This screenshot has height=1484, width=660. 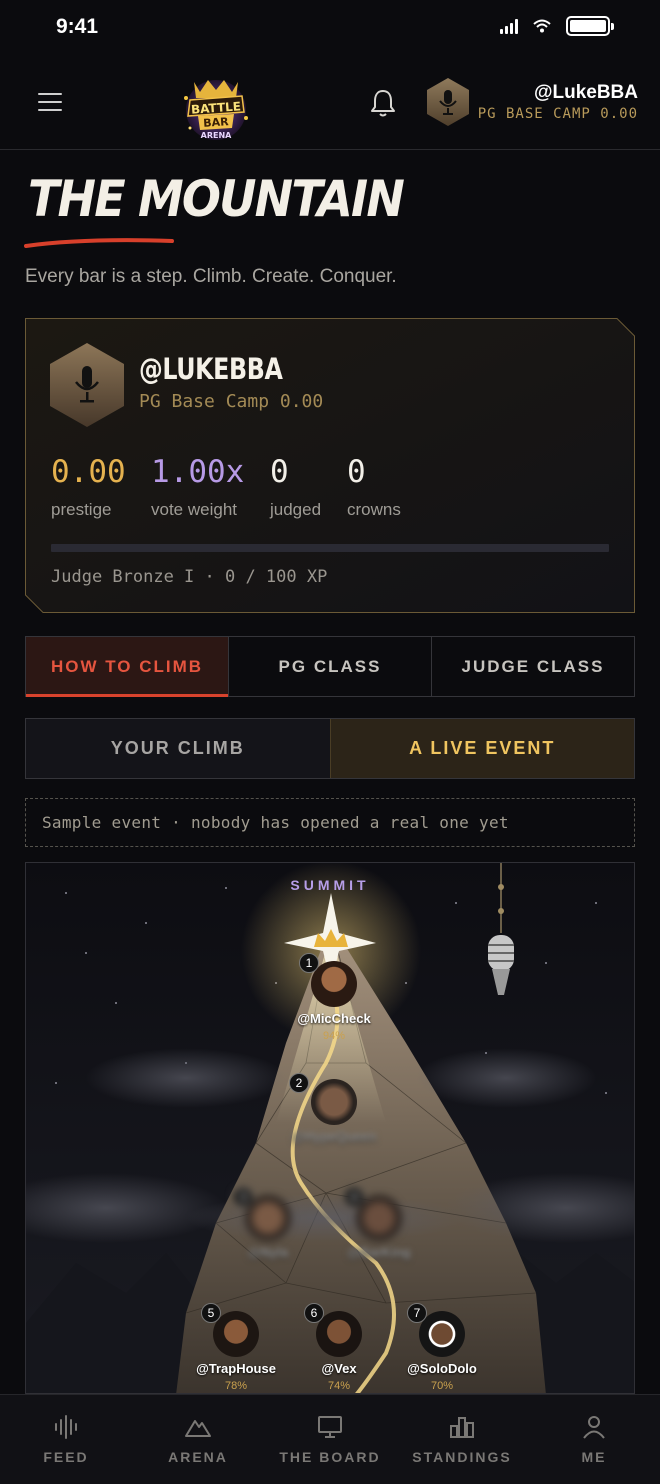 I want to click on nav-label: FEED, so click(x=66, y=1457).